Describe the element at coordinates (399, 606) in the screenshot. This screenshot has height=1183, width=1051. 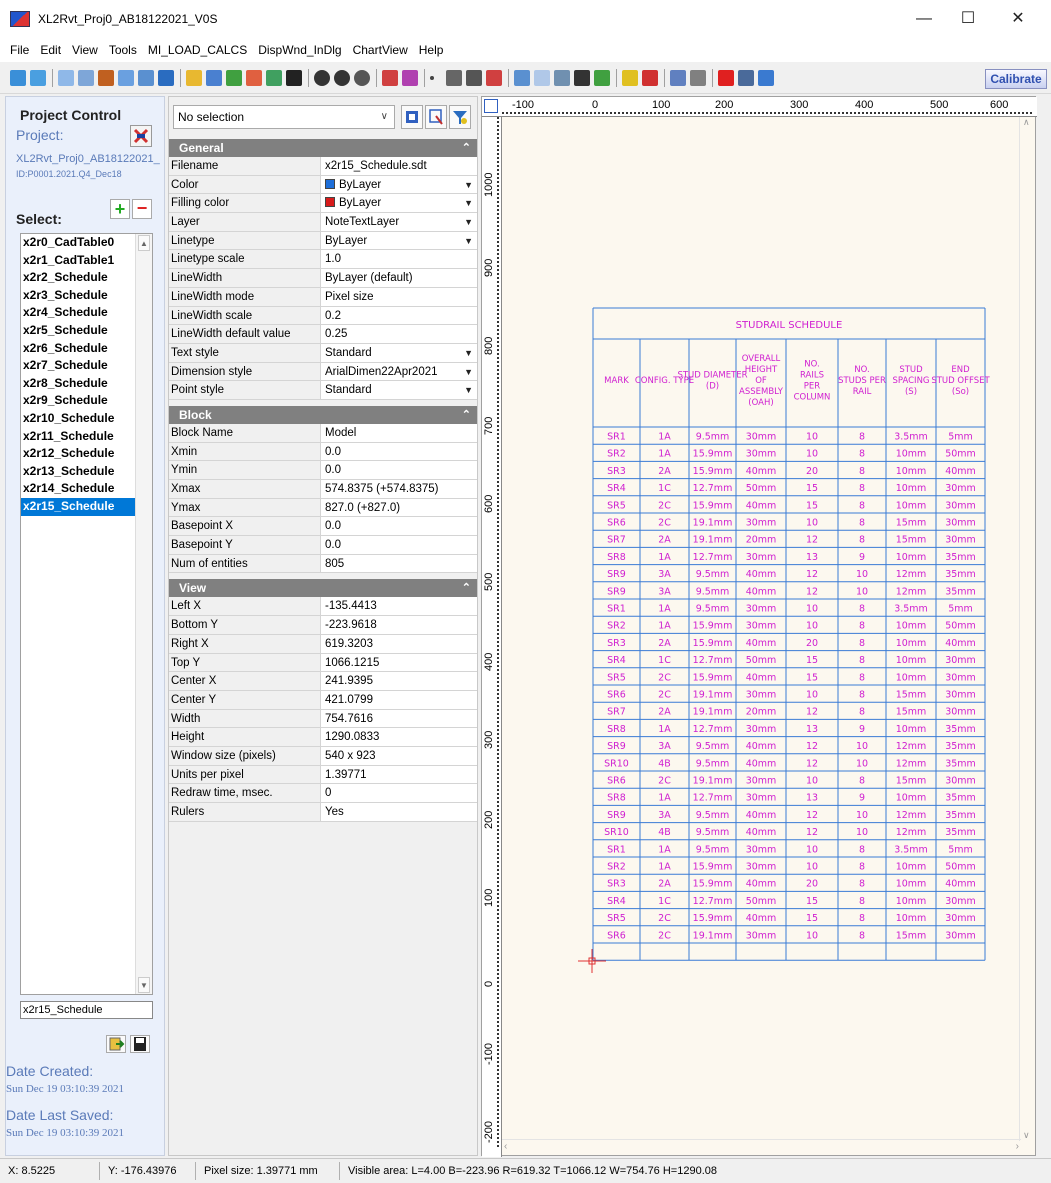
I see `property-value: -135.4413` at that location.